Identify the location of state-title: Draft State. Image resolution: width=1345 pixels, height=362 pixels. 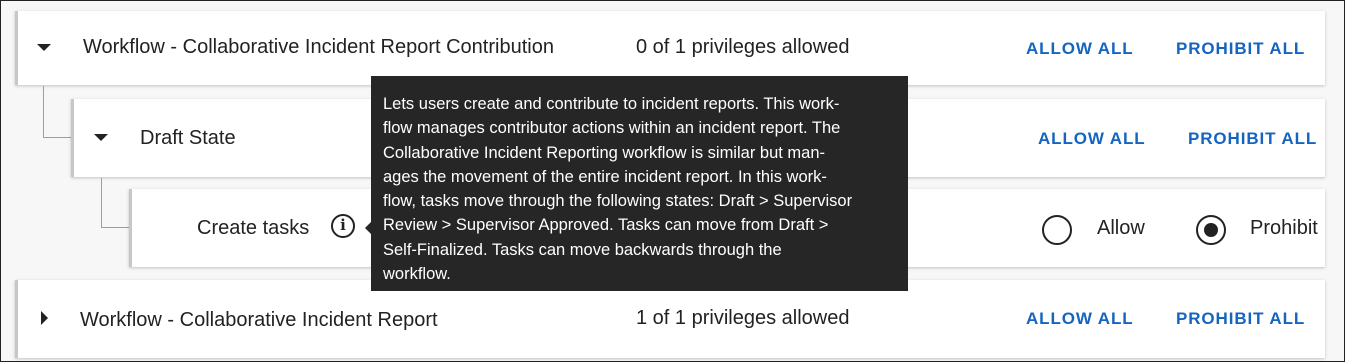
(188, 138).